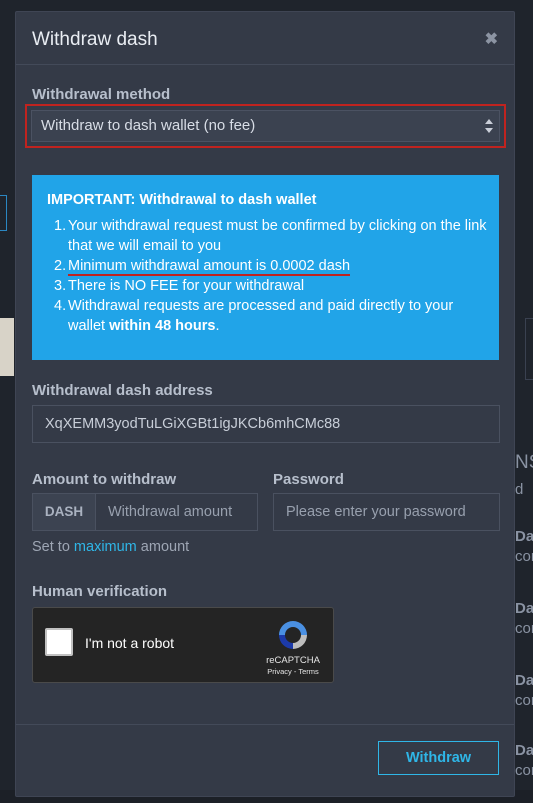 The height and width of the screenshot is (803, 533). I want to click on set-max-text: Set to maximum amount, so click(111, 547).